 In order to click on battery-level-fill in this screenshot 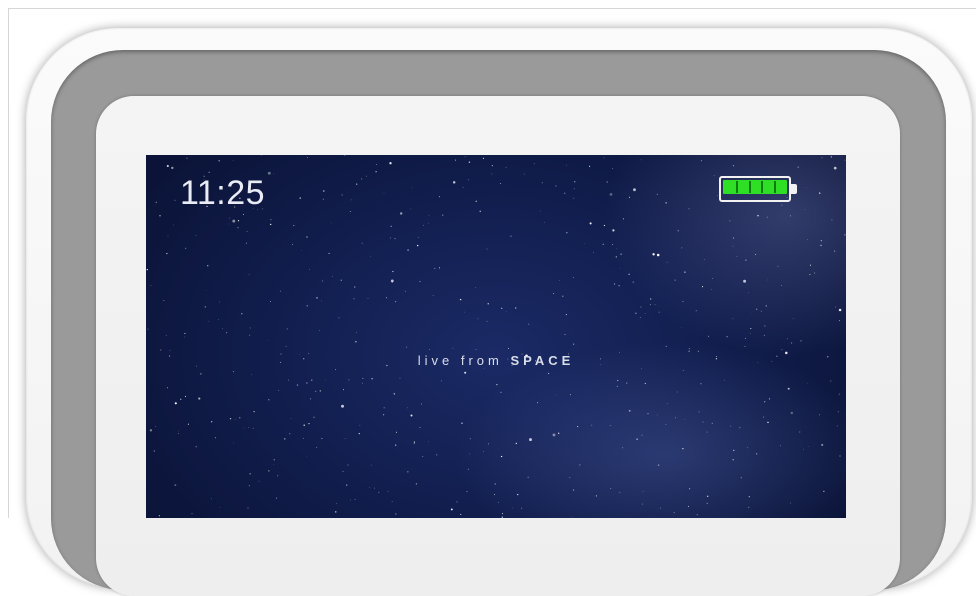, I will do `click(755, 187)`.